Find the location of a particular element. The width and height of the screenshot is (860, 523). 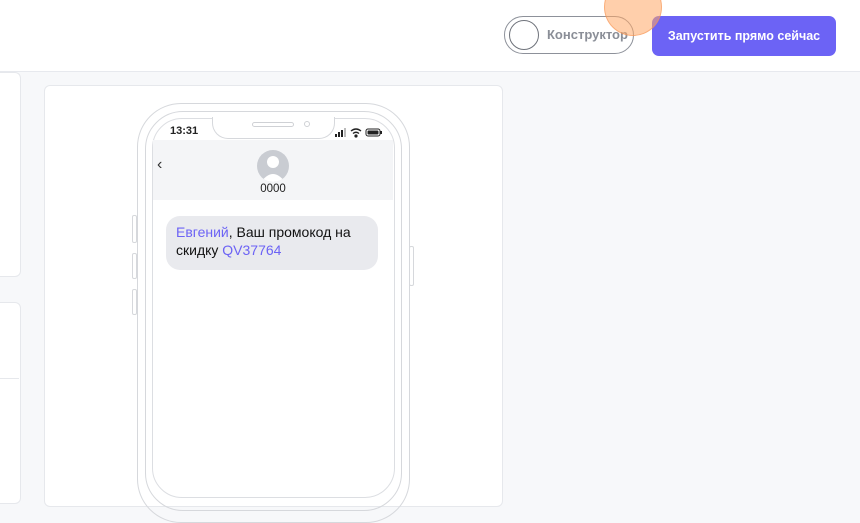

status-time: 13:31 is located at coordinates (184, 131).